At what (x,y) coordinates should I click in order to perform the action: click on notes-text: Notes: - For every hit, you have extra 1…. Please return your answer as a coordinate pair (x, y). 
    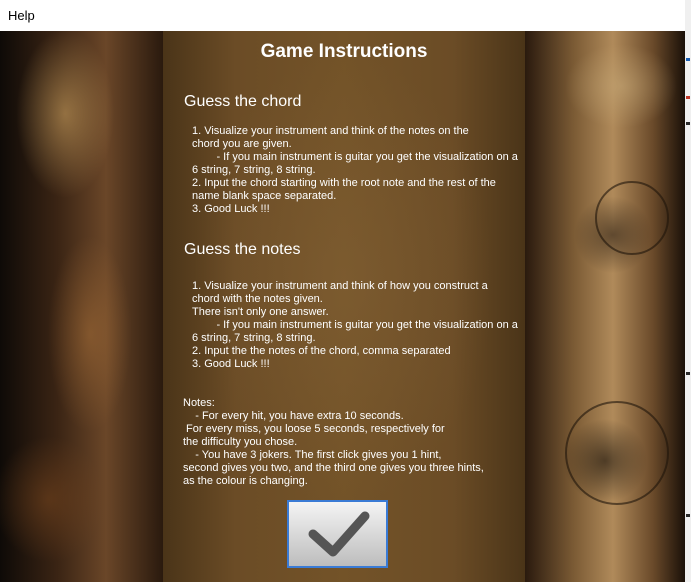
    Looking at the image, I should click on (333, 442).